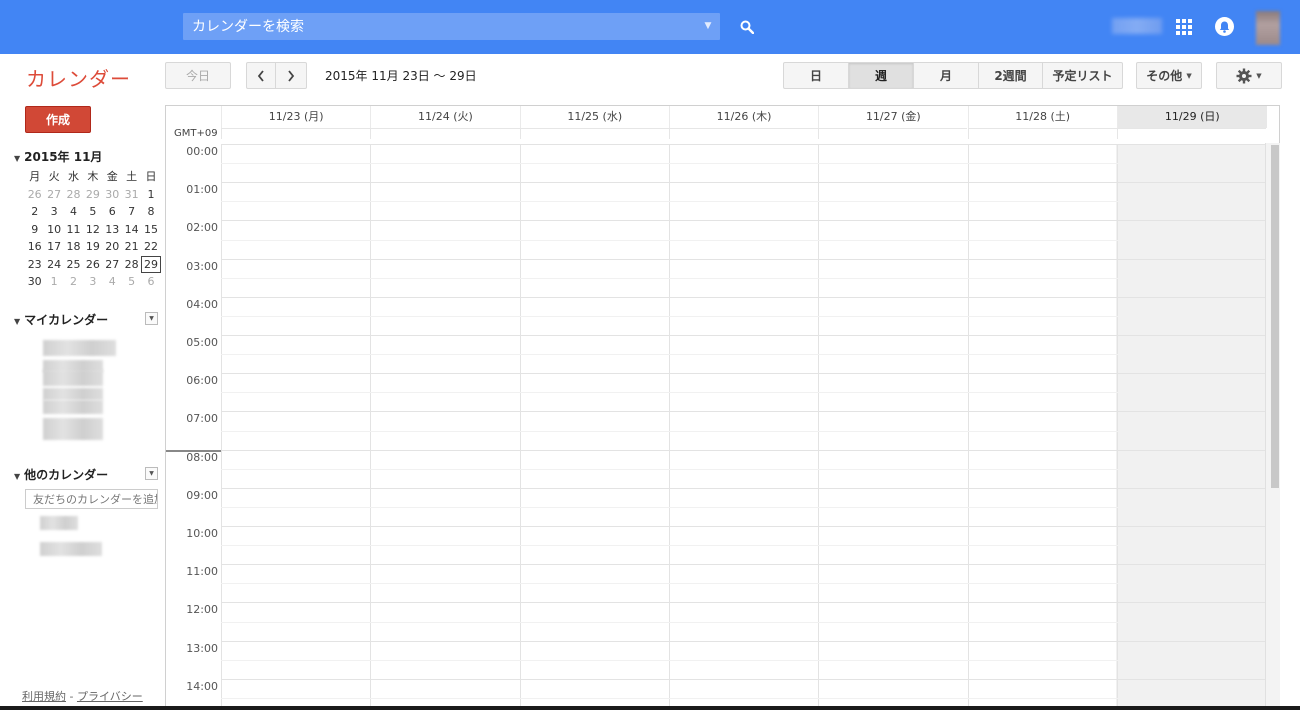 Image resolution: width=1300 pixels, height=710 pixels. I want to click on mini-calendar-day: 17, so click(53, 247).